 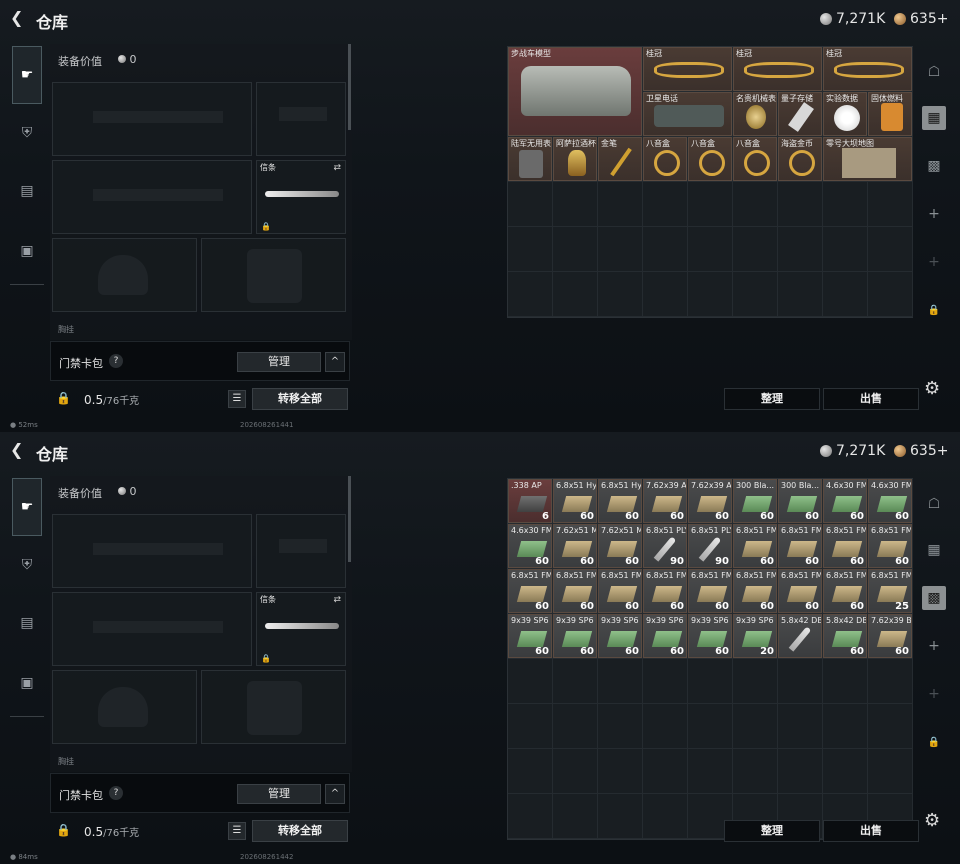 What do you see at coordinates (934, 504) in the screenshot?
I see `stash-tab-icon: ☖` at bounding box center [934, 504].